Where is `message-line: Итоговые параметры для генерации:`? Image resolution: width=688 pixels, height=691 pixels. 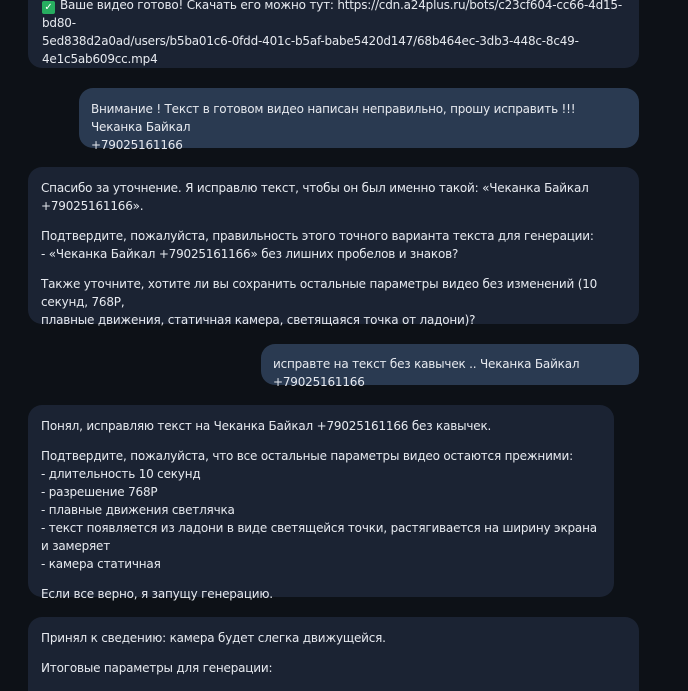 message-line: Итоговые параметры для генерации: is located at coordinates (157, 668).